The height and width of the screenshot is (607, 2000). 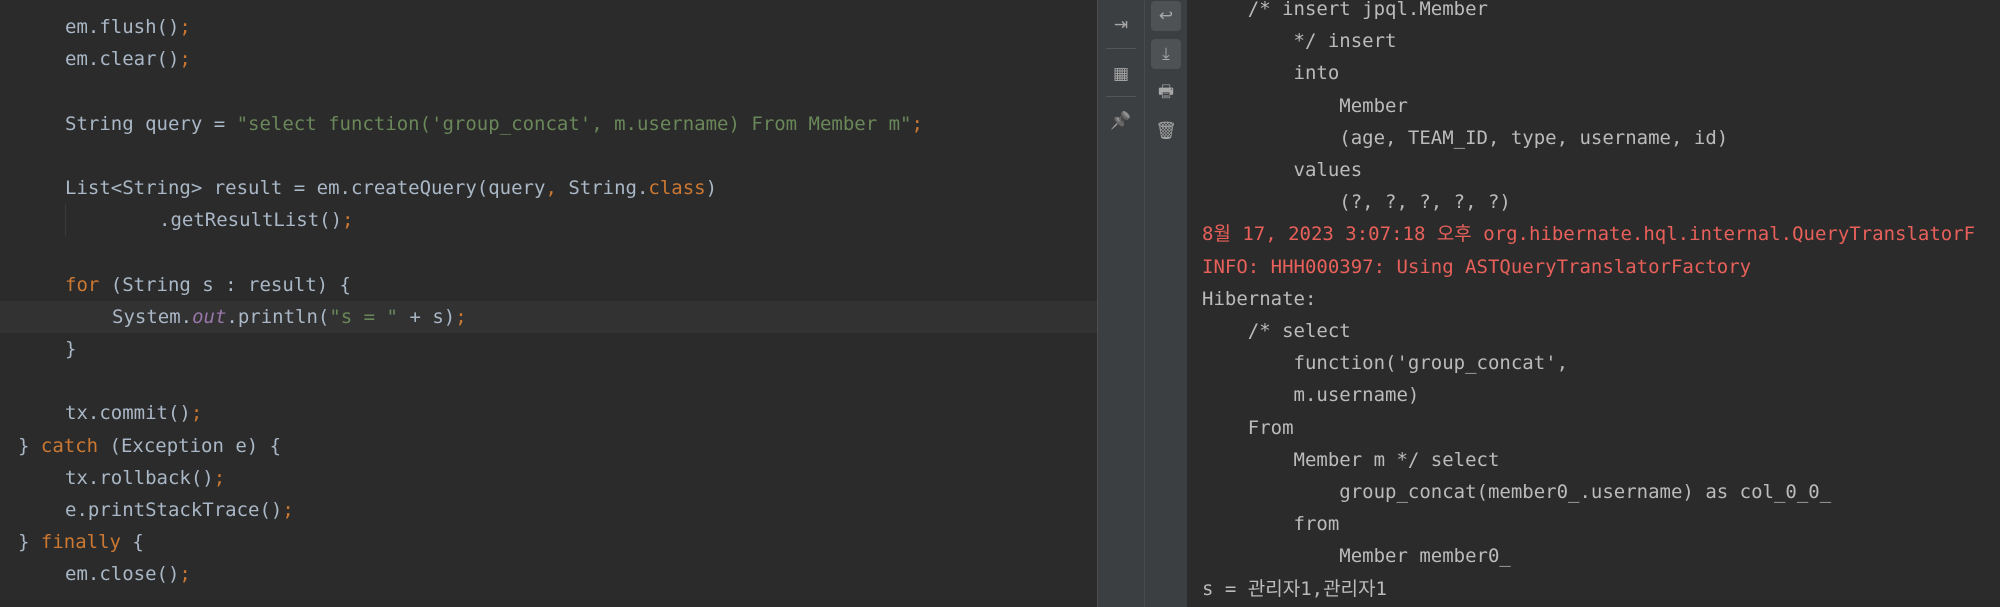 What do you see at coordinates (548, 220) in the screenshot?
I see `code-line-getresult: .getResultList();` at bounding box center [548, 220].